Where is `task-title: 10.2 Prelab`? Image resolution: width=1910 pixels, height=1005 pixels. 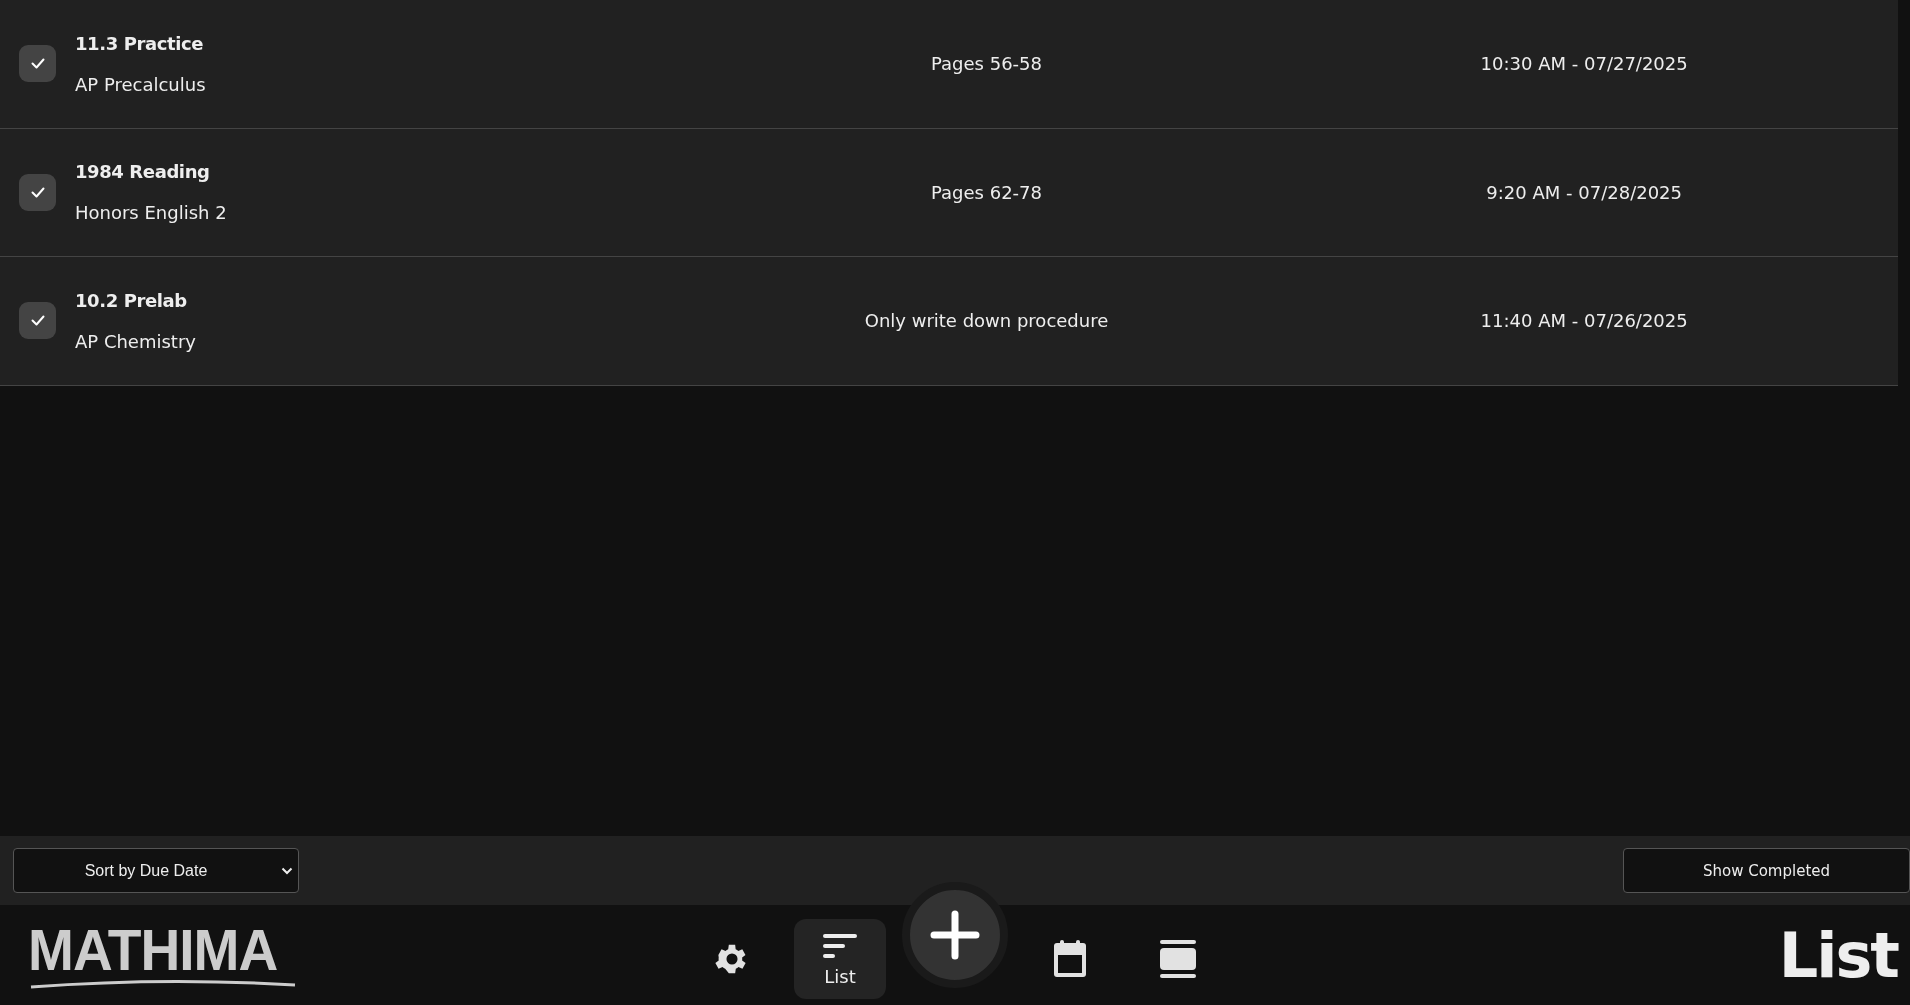
task-title: 10.2 Prelab is located at coordinates (131, 300).